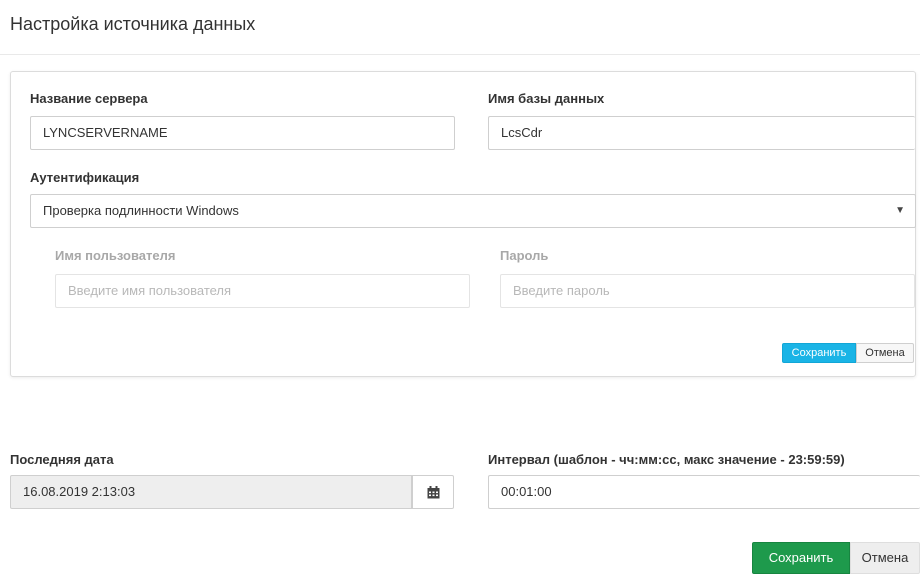 The image size is (920, 574). Describe the element at coordinates (900, 210) in the screenshot. I see `caret-down-icon: ▼` at that location.